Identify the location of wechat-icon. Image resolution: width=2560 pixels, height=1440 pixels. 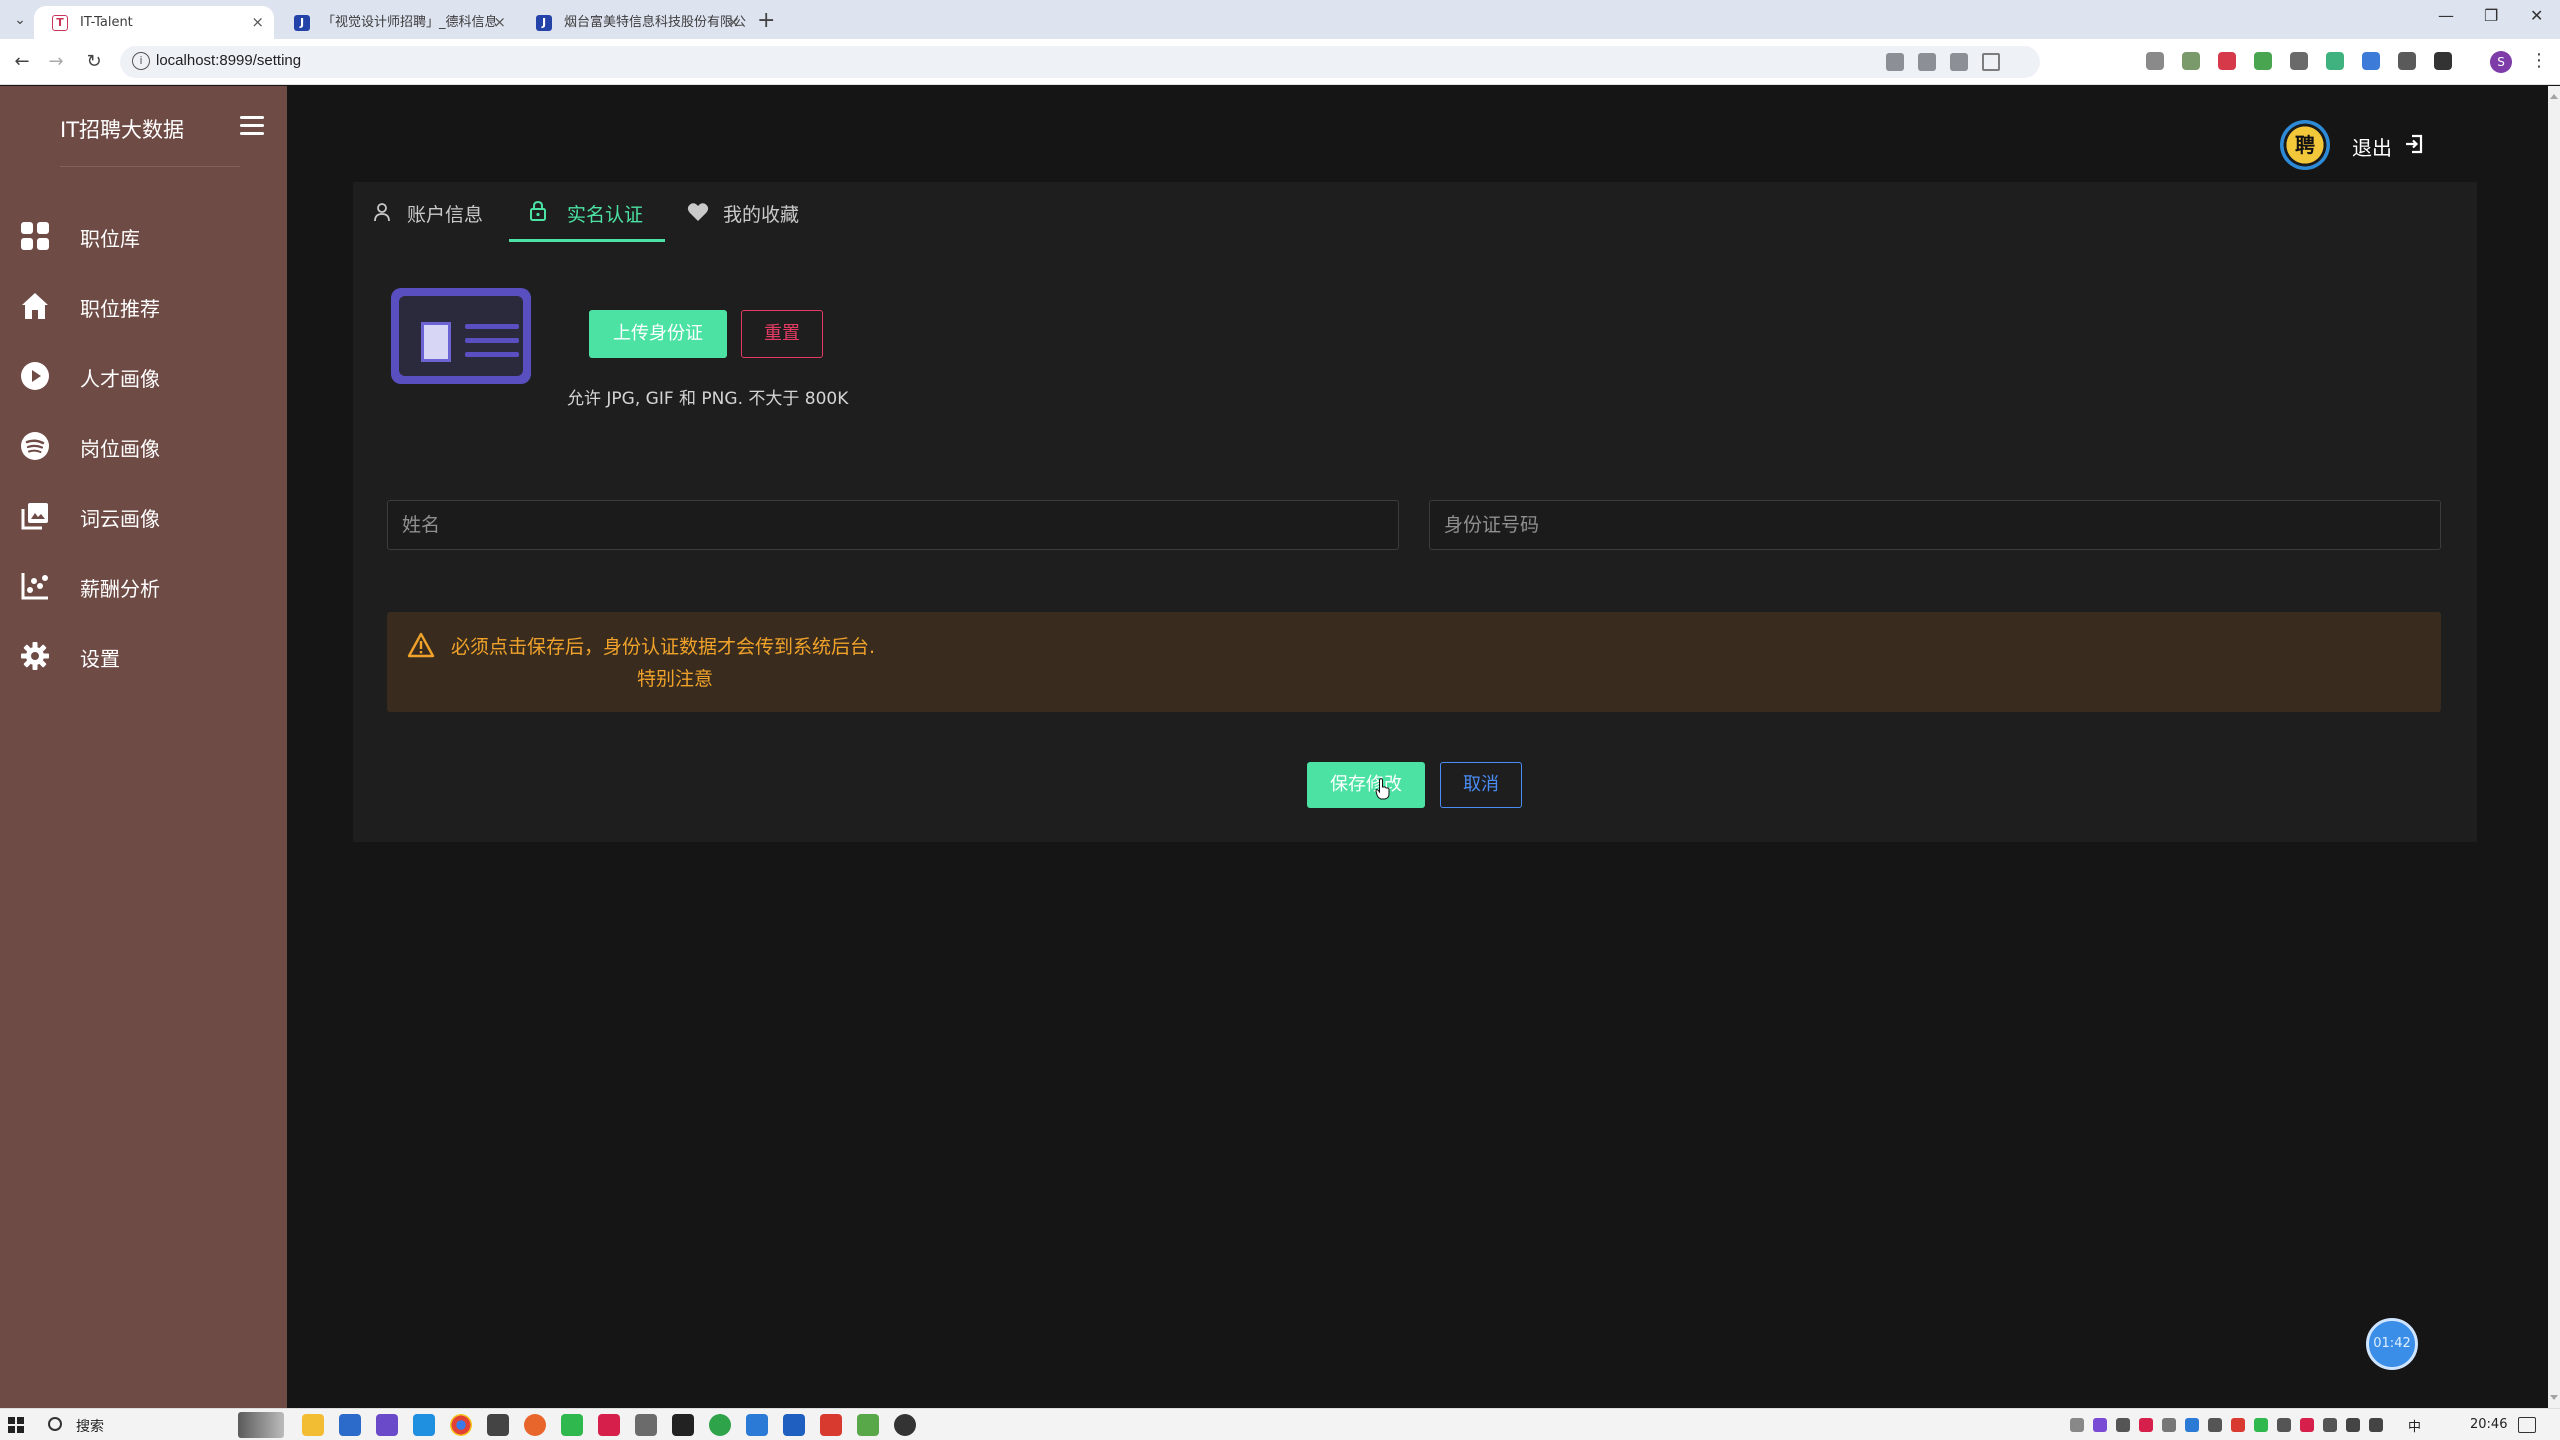
(572, 1425).